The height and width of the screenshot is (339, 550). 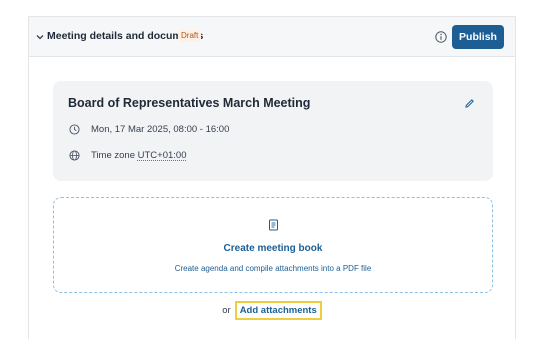 I want to click on publish-button: Publish, so click(x=478, y=37).